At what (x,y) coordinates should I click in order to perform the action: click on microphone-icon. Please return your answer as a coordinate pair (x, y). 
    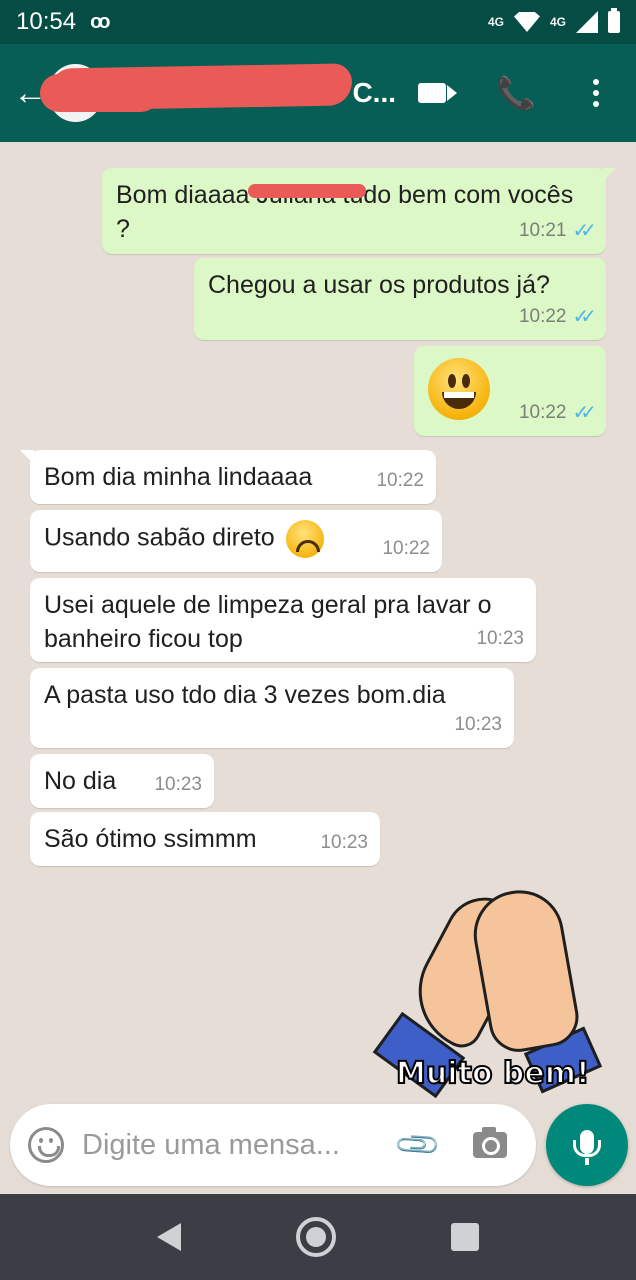
    Looking at the image, I should click on (587, 1147).